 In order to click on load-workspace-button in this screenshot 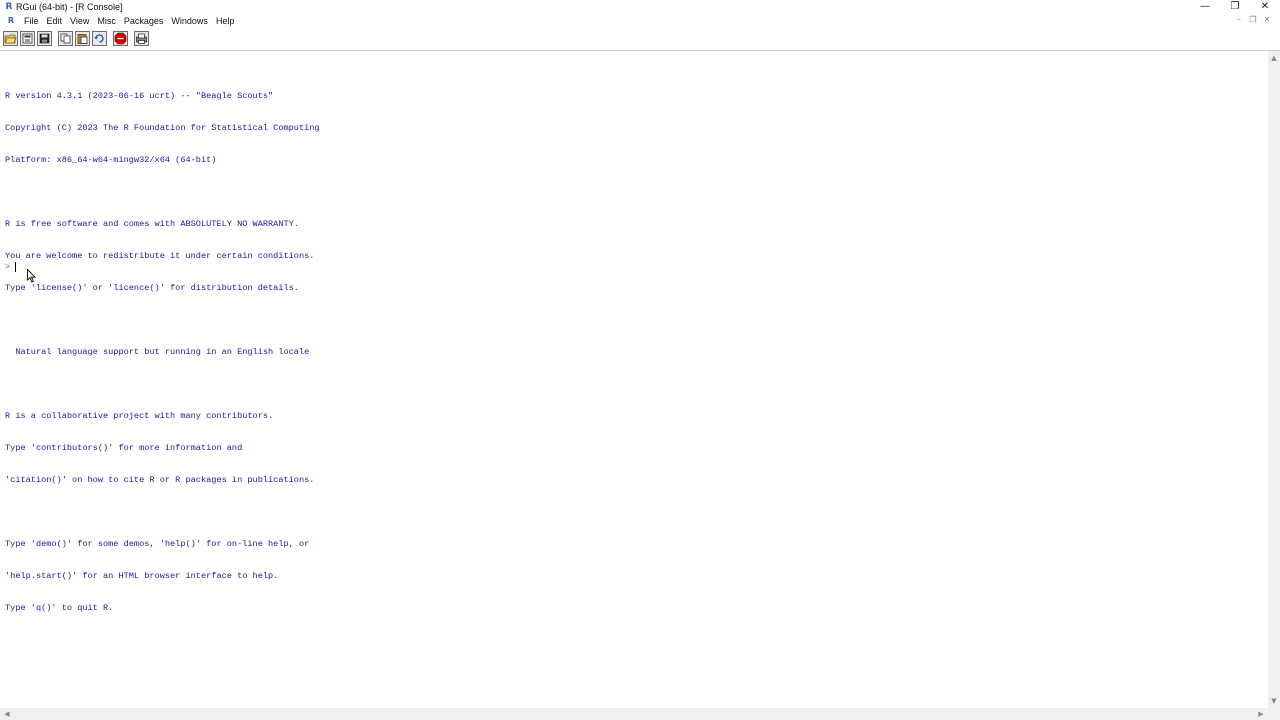, I will do `click(27, 38)`.